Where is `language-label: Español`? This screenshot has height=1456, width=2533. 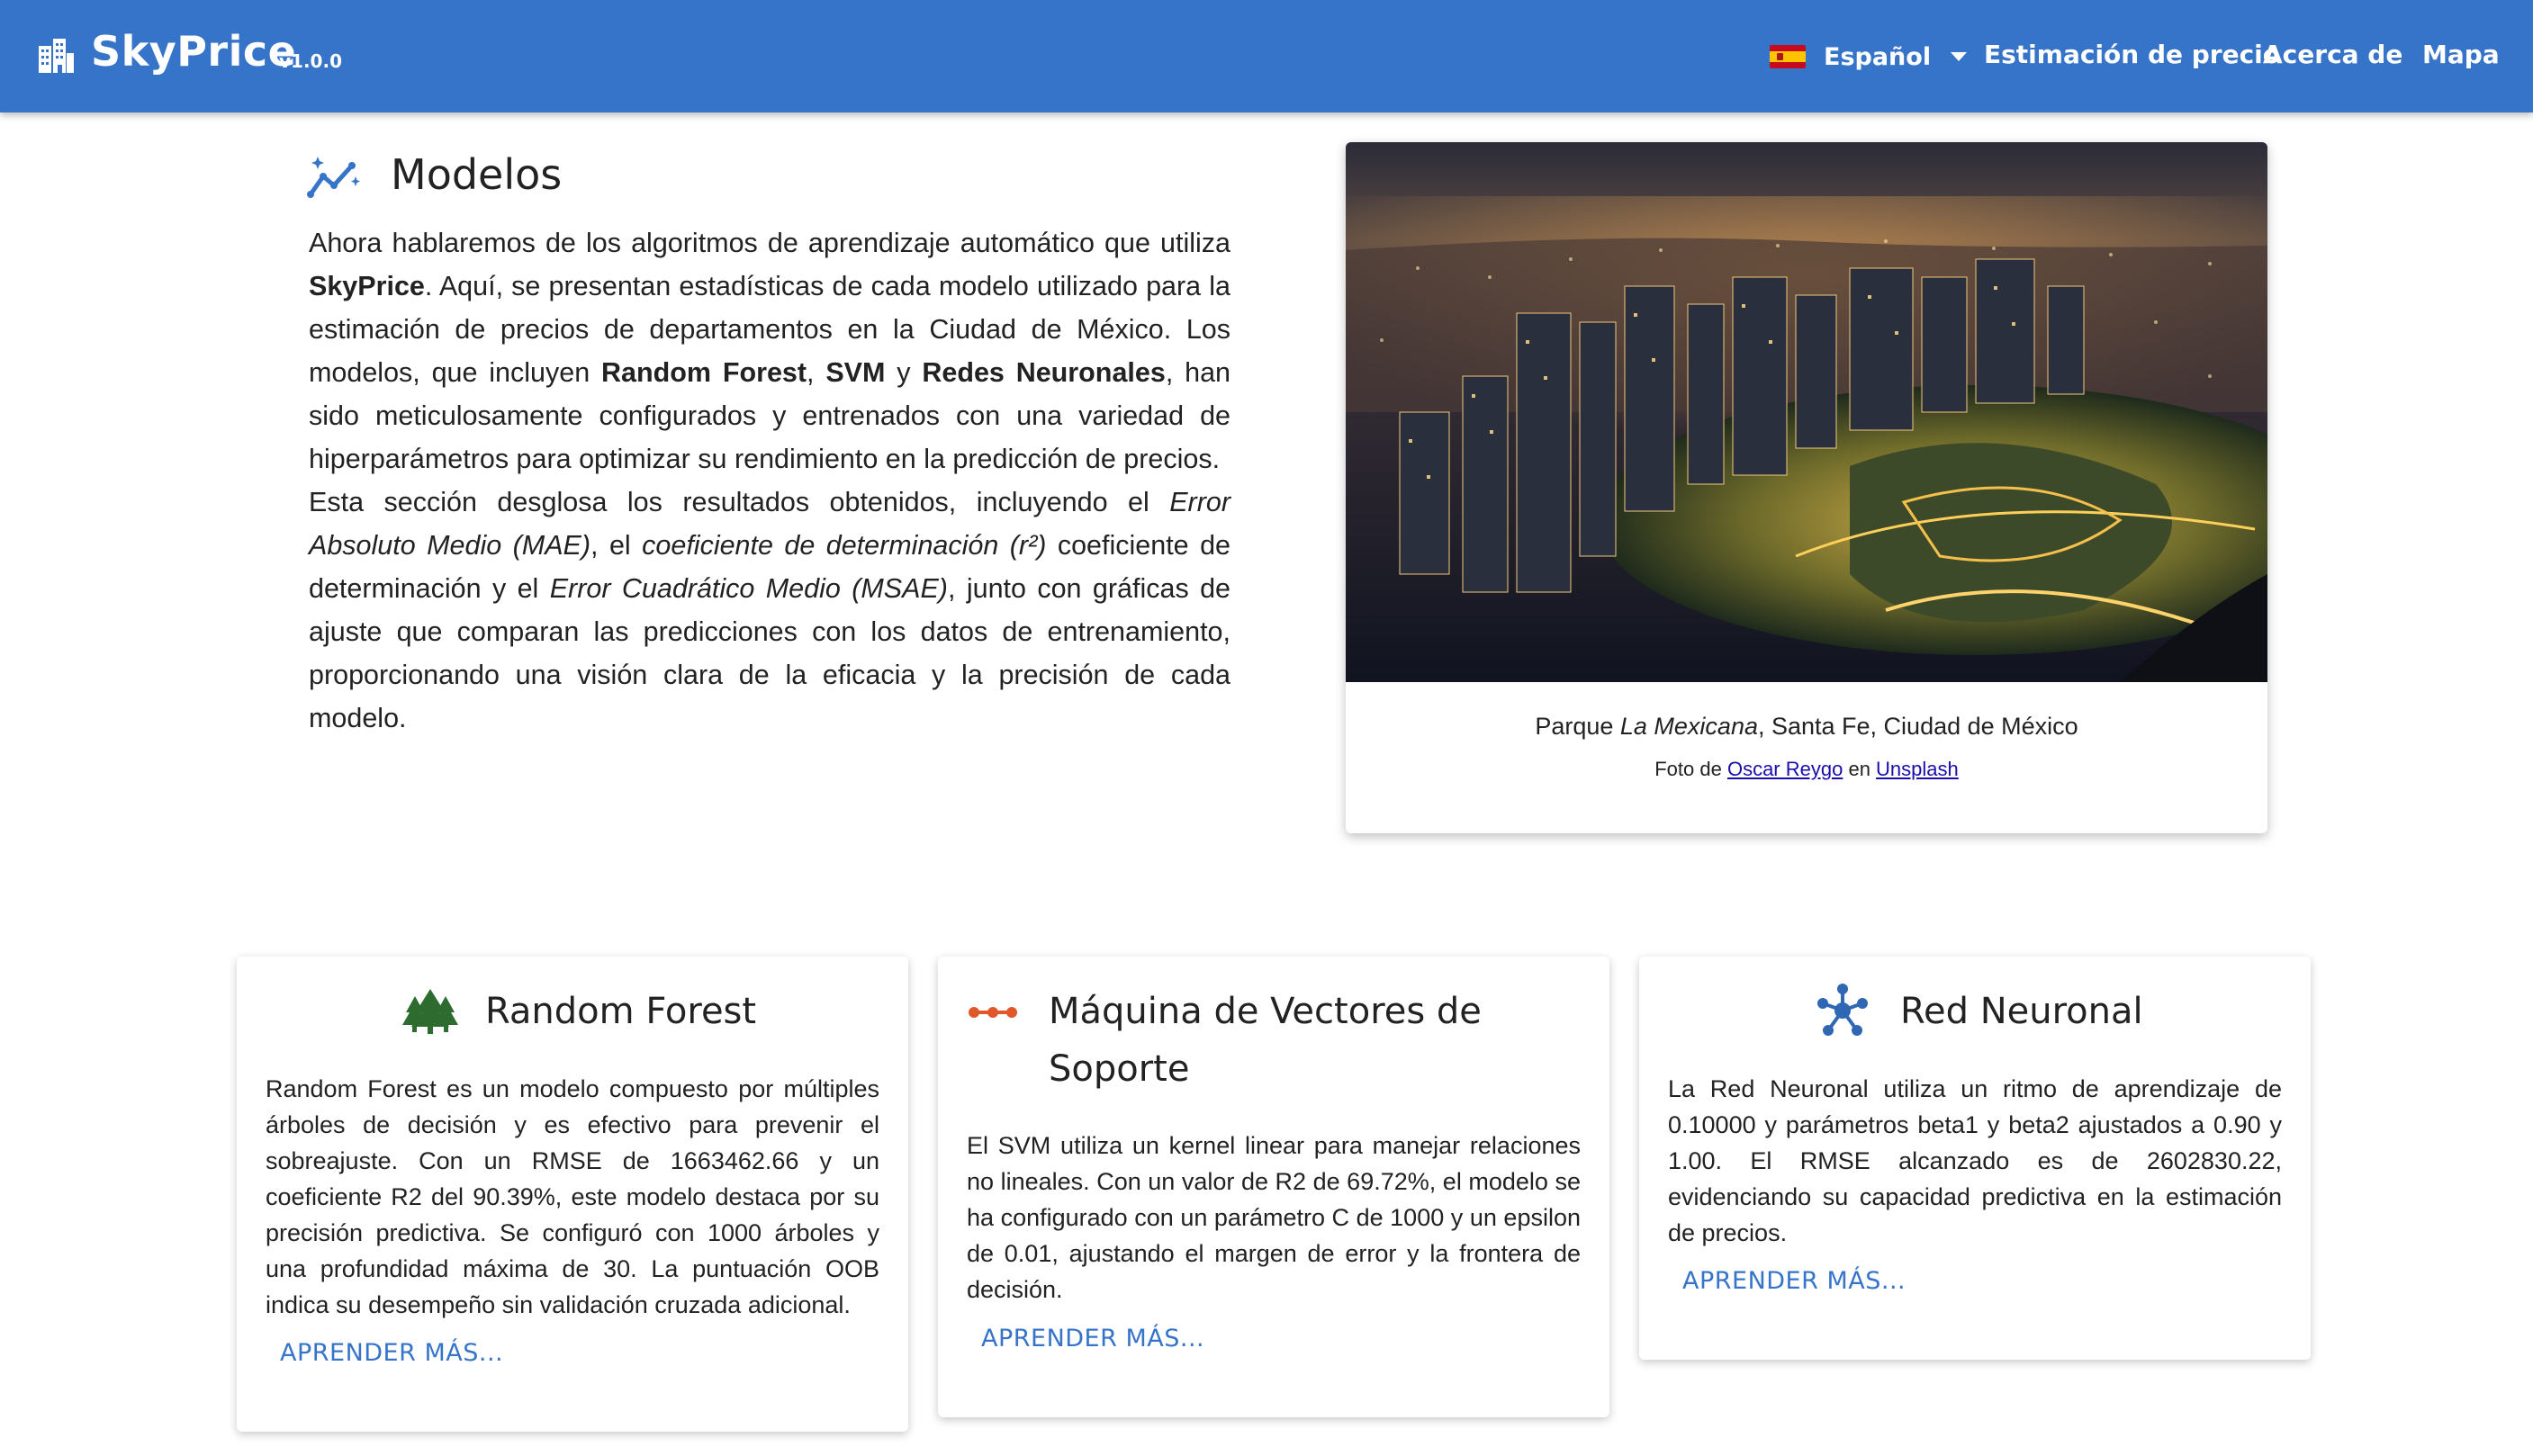
language-label: Español is located at coordinates (1878, 56).